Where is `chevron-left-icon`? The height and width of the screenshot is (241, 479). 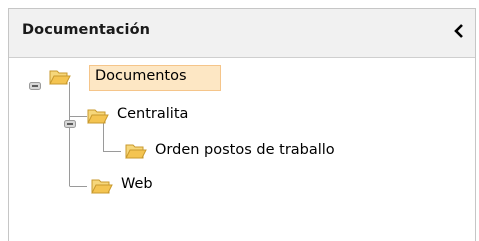
chevron-left-icon is located at coordinates (460, 31).